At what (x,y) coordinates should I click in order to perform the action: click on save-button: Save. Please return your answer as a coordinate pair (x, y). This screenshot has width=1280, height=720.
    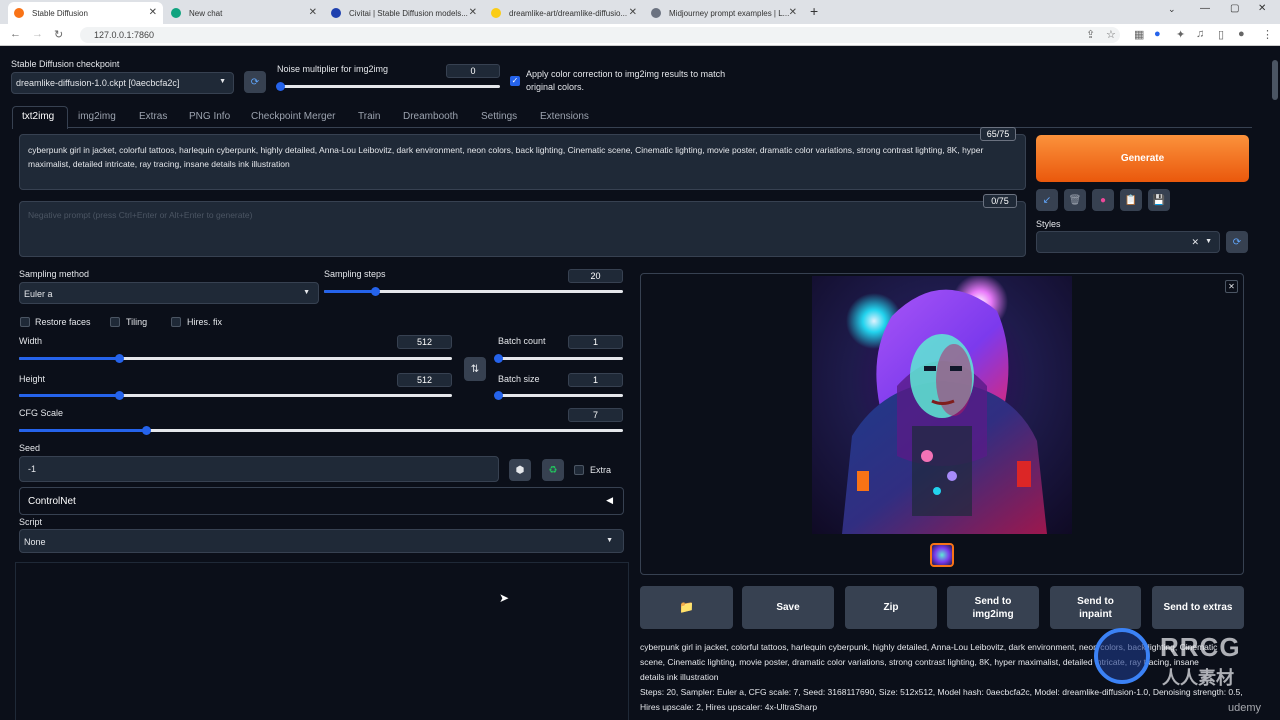
    Looking at the image, I should click on (788, 607).